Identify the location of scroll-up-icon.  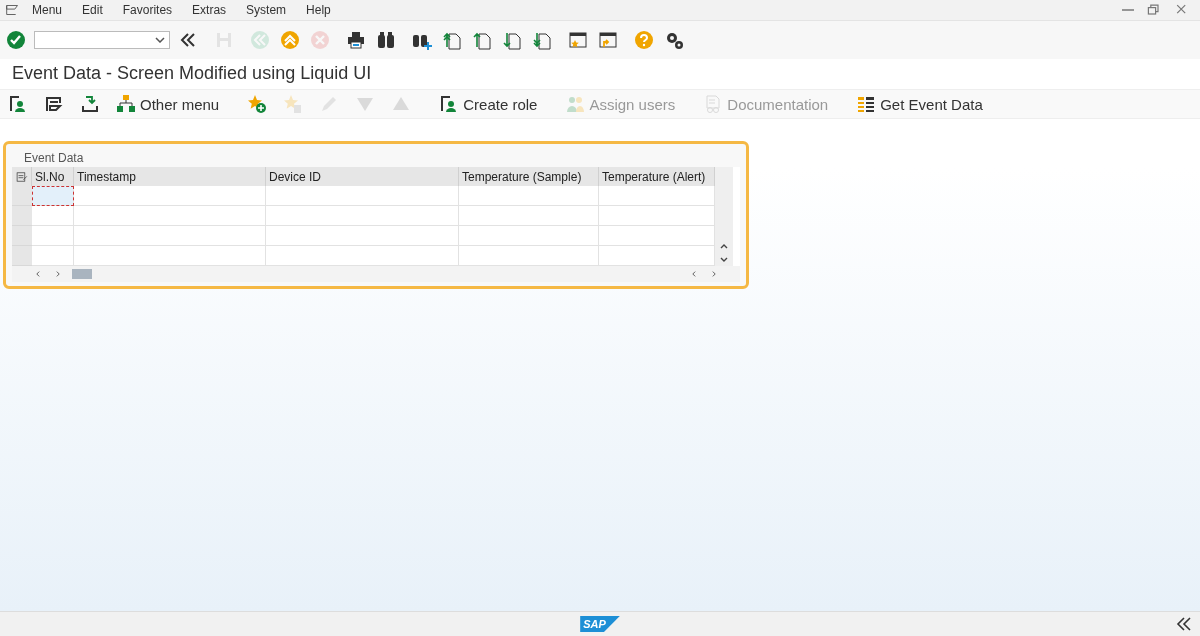
(724, 246).